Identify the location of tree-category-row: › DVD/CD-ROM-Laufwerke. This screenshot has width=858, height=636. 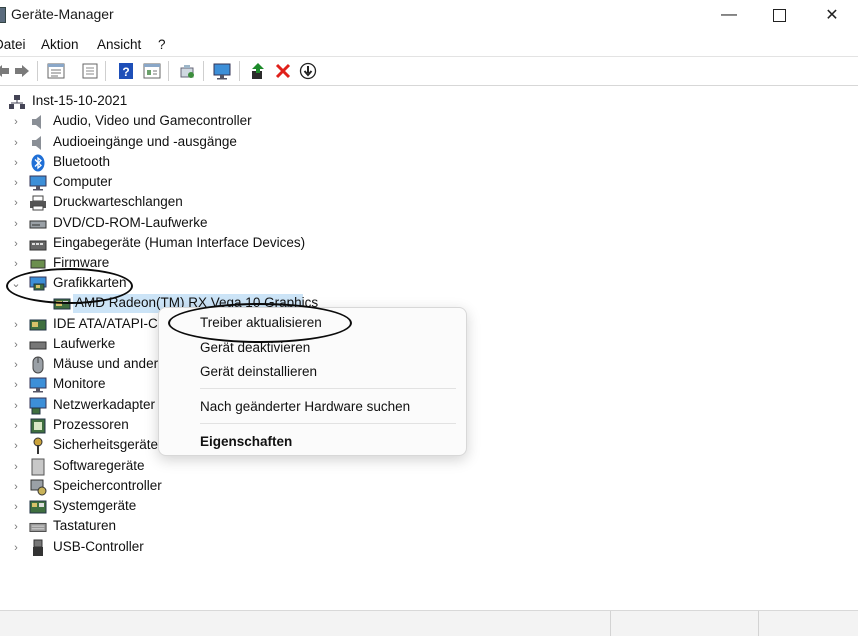
(429, 224).